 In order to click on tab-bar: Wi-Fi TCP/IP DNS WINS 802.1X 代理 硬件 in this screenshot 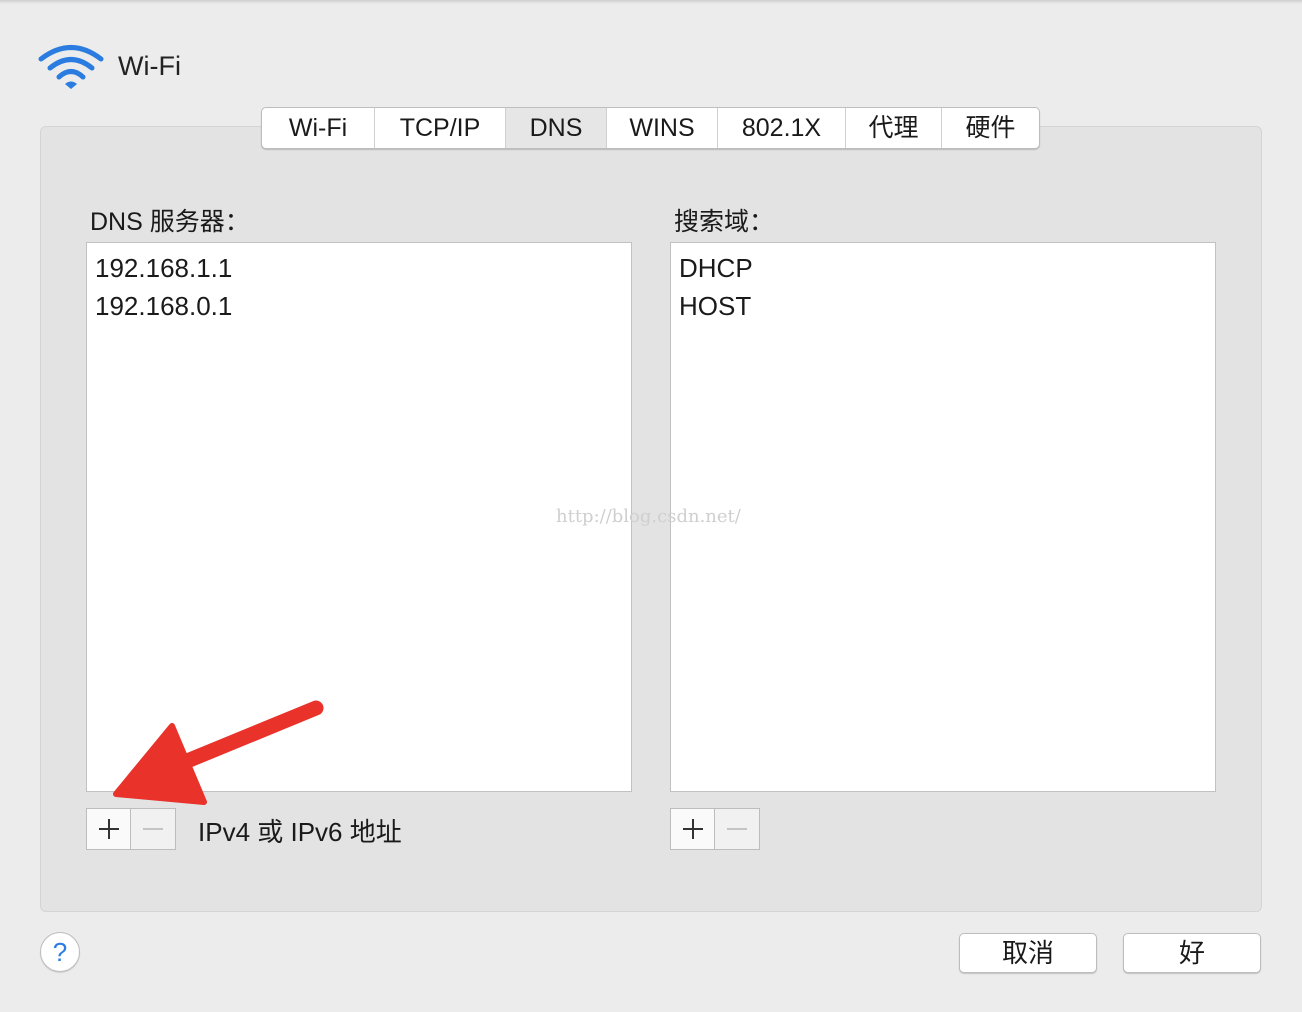, I will do `click(650, 128)`.